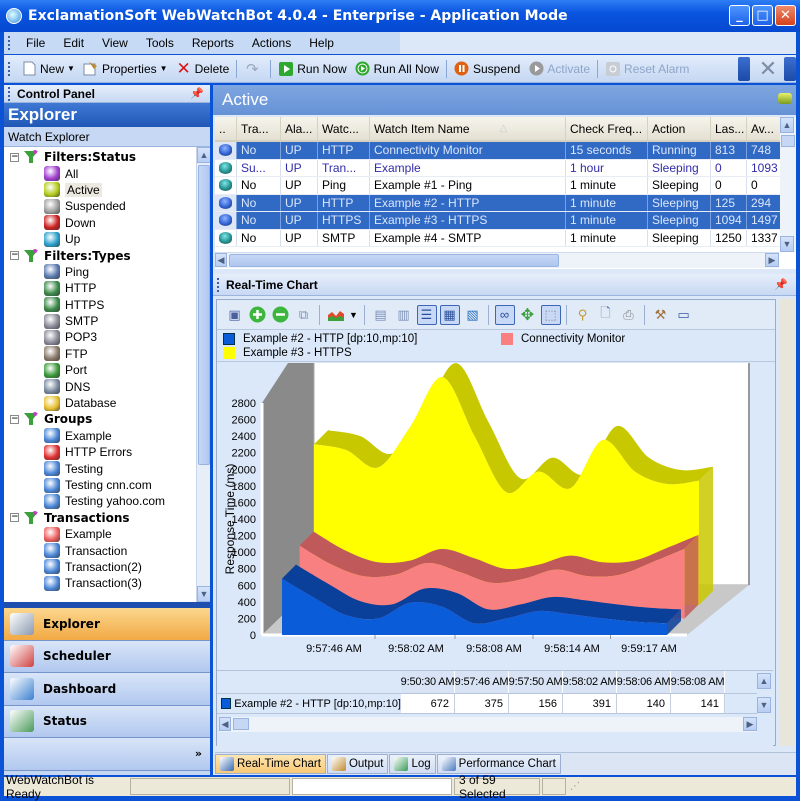 Image resolution: width=800 pixels, height=801 pixels. Describe the element at coordinates (381, 315) in the screenshot. I see `data-editor-icon: ▤` at that location.